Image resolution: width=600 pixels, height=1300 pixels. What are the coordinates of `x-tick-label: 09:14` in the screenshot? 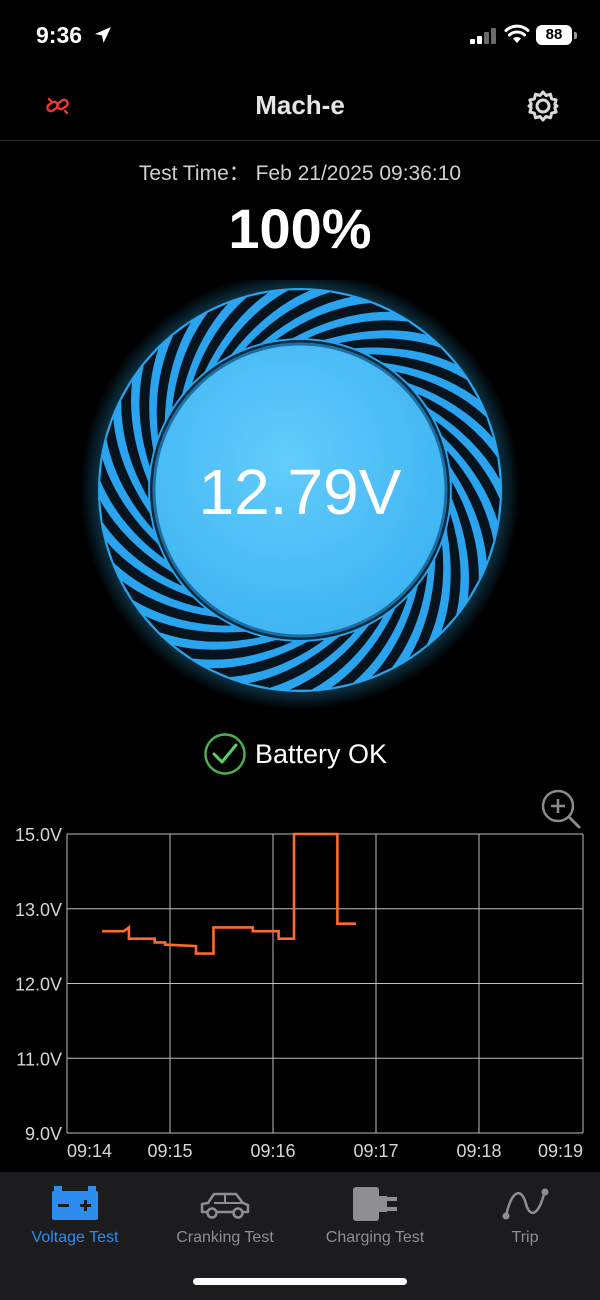 It's located at (89, 1151).